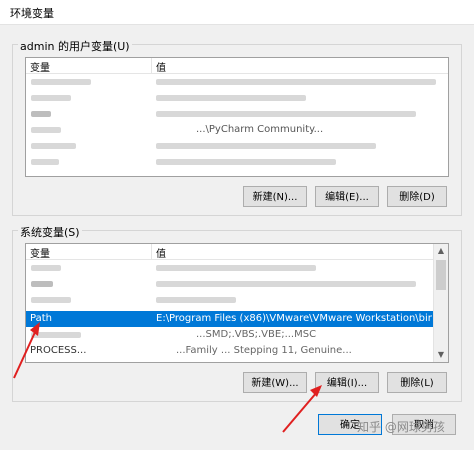  I want to click on annotation-arrow-edit-icon, so click(302, 409).